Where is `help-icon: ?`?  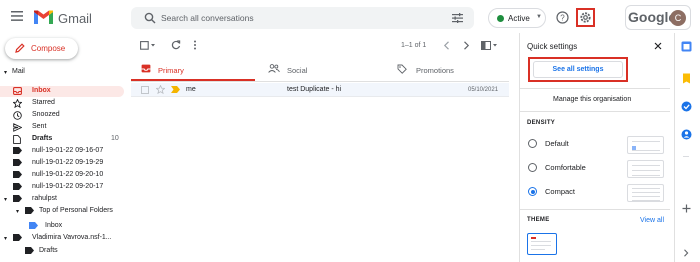 help-icon: ? is located at coordinates (562, 17).